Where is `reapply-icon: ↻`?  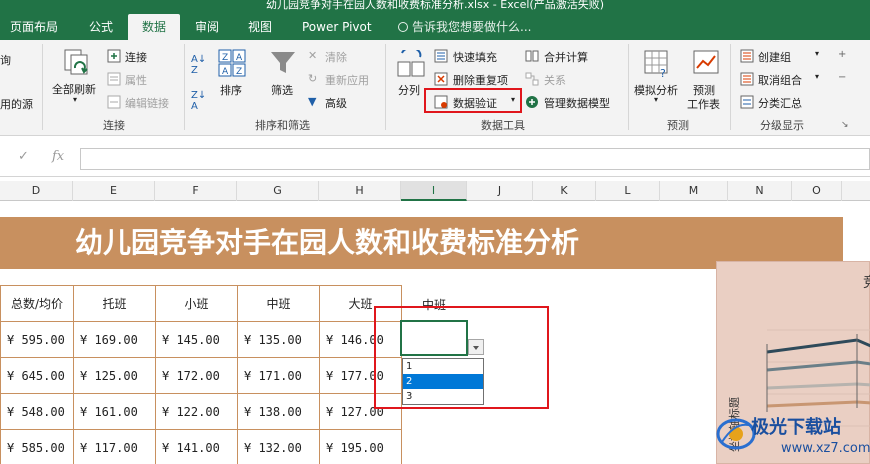
reapply-icon: ↻ is located at coordinates (313, 78).